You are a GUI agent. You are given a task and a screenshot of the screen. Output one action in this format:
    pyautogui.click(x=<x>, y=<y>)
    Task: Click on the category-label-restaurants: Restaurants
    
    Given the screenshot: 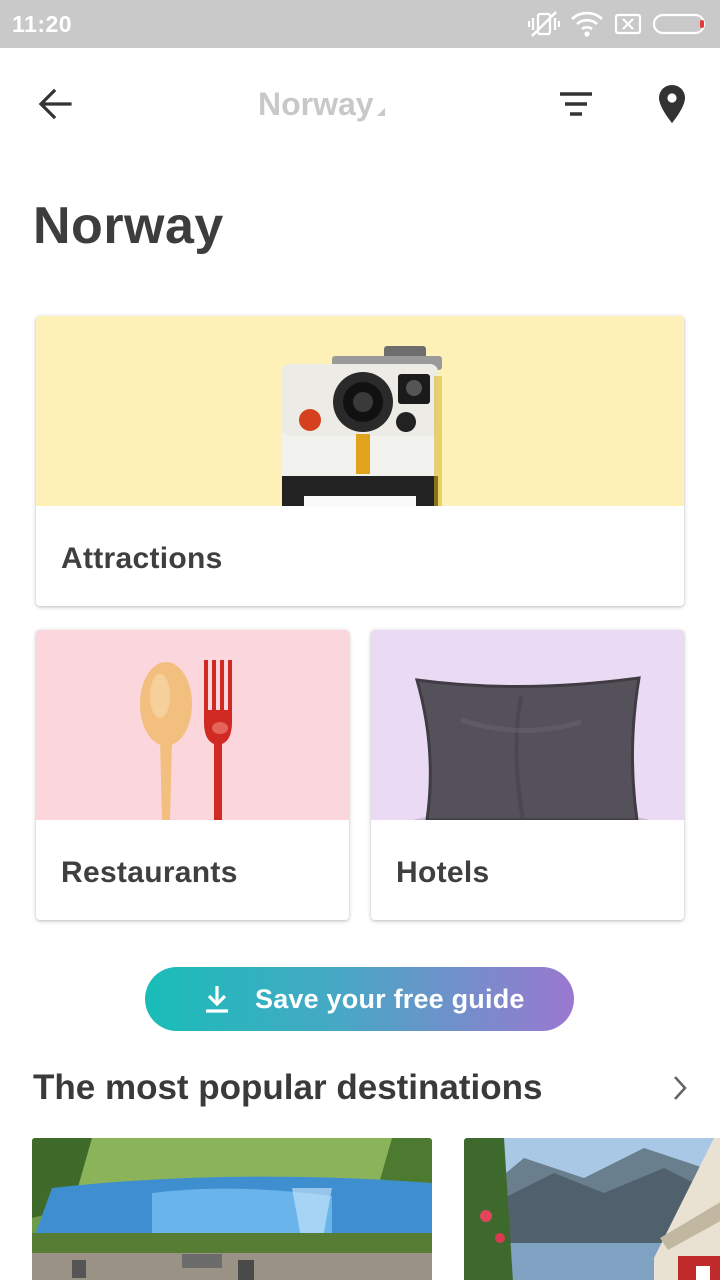 What is the action you would take?
    pyautogui.click(x=149, y=872)
    